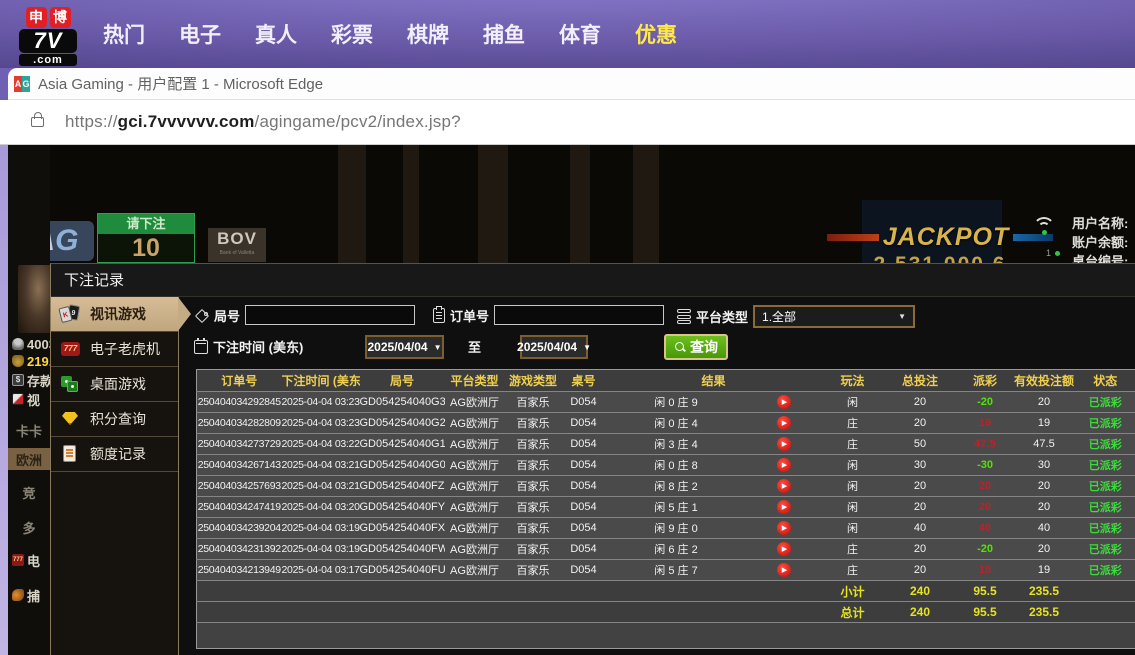 The height and width of the screenshot is (655, 1135). I want to click on lobby-strip-item: 4003, so click(29, 344).